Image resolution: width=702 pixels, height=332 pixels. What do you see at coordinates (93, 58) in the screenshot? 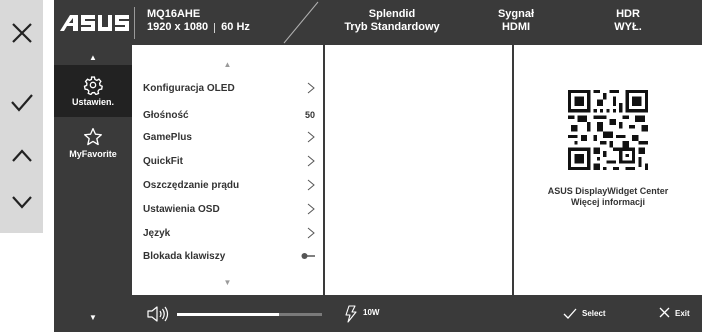
I see `category-scroll-up-icon: ▲` at bounding box center [93, 58].